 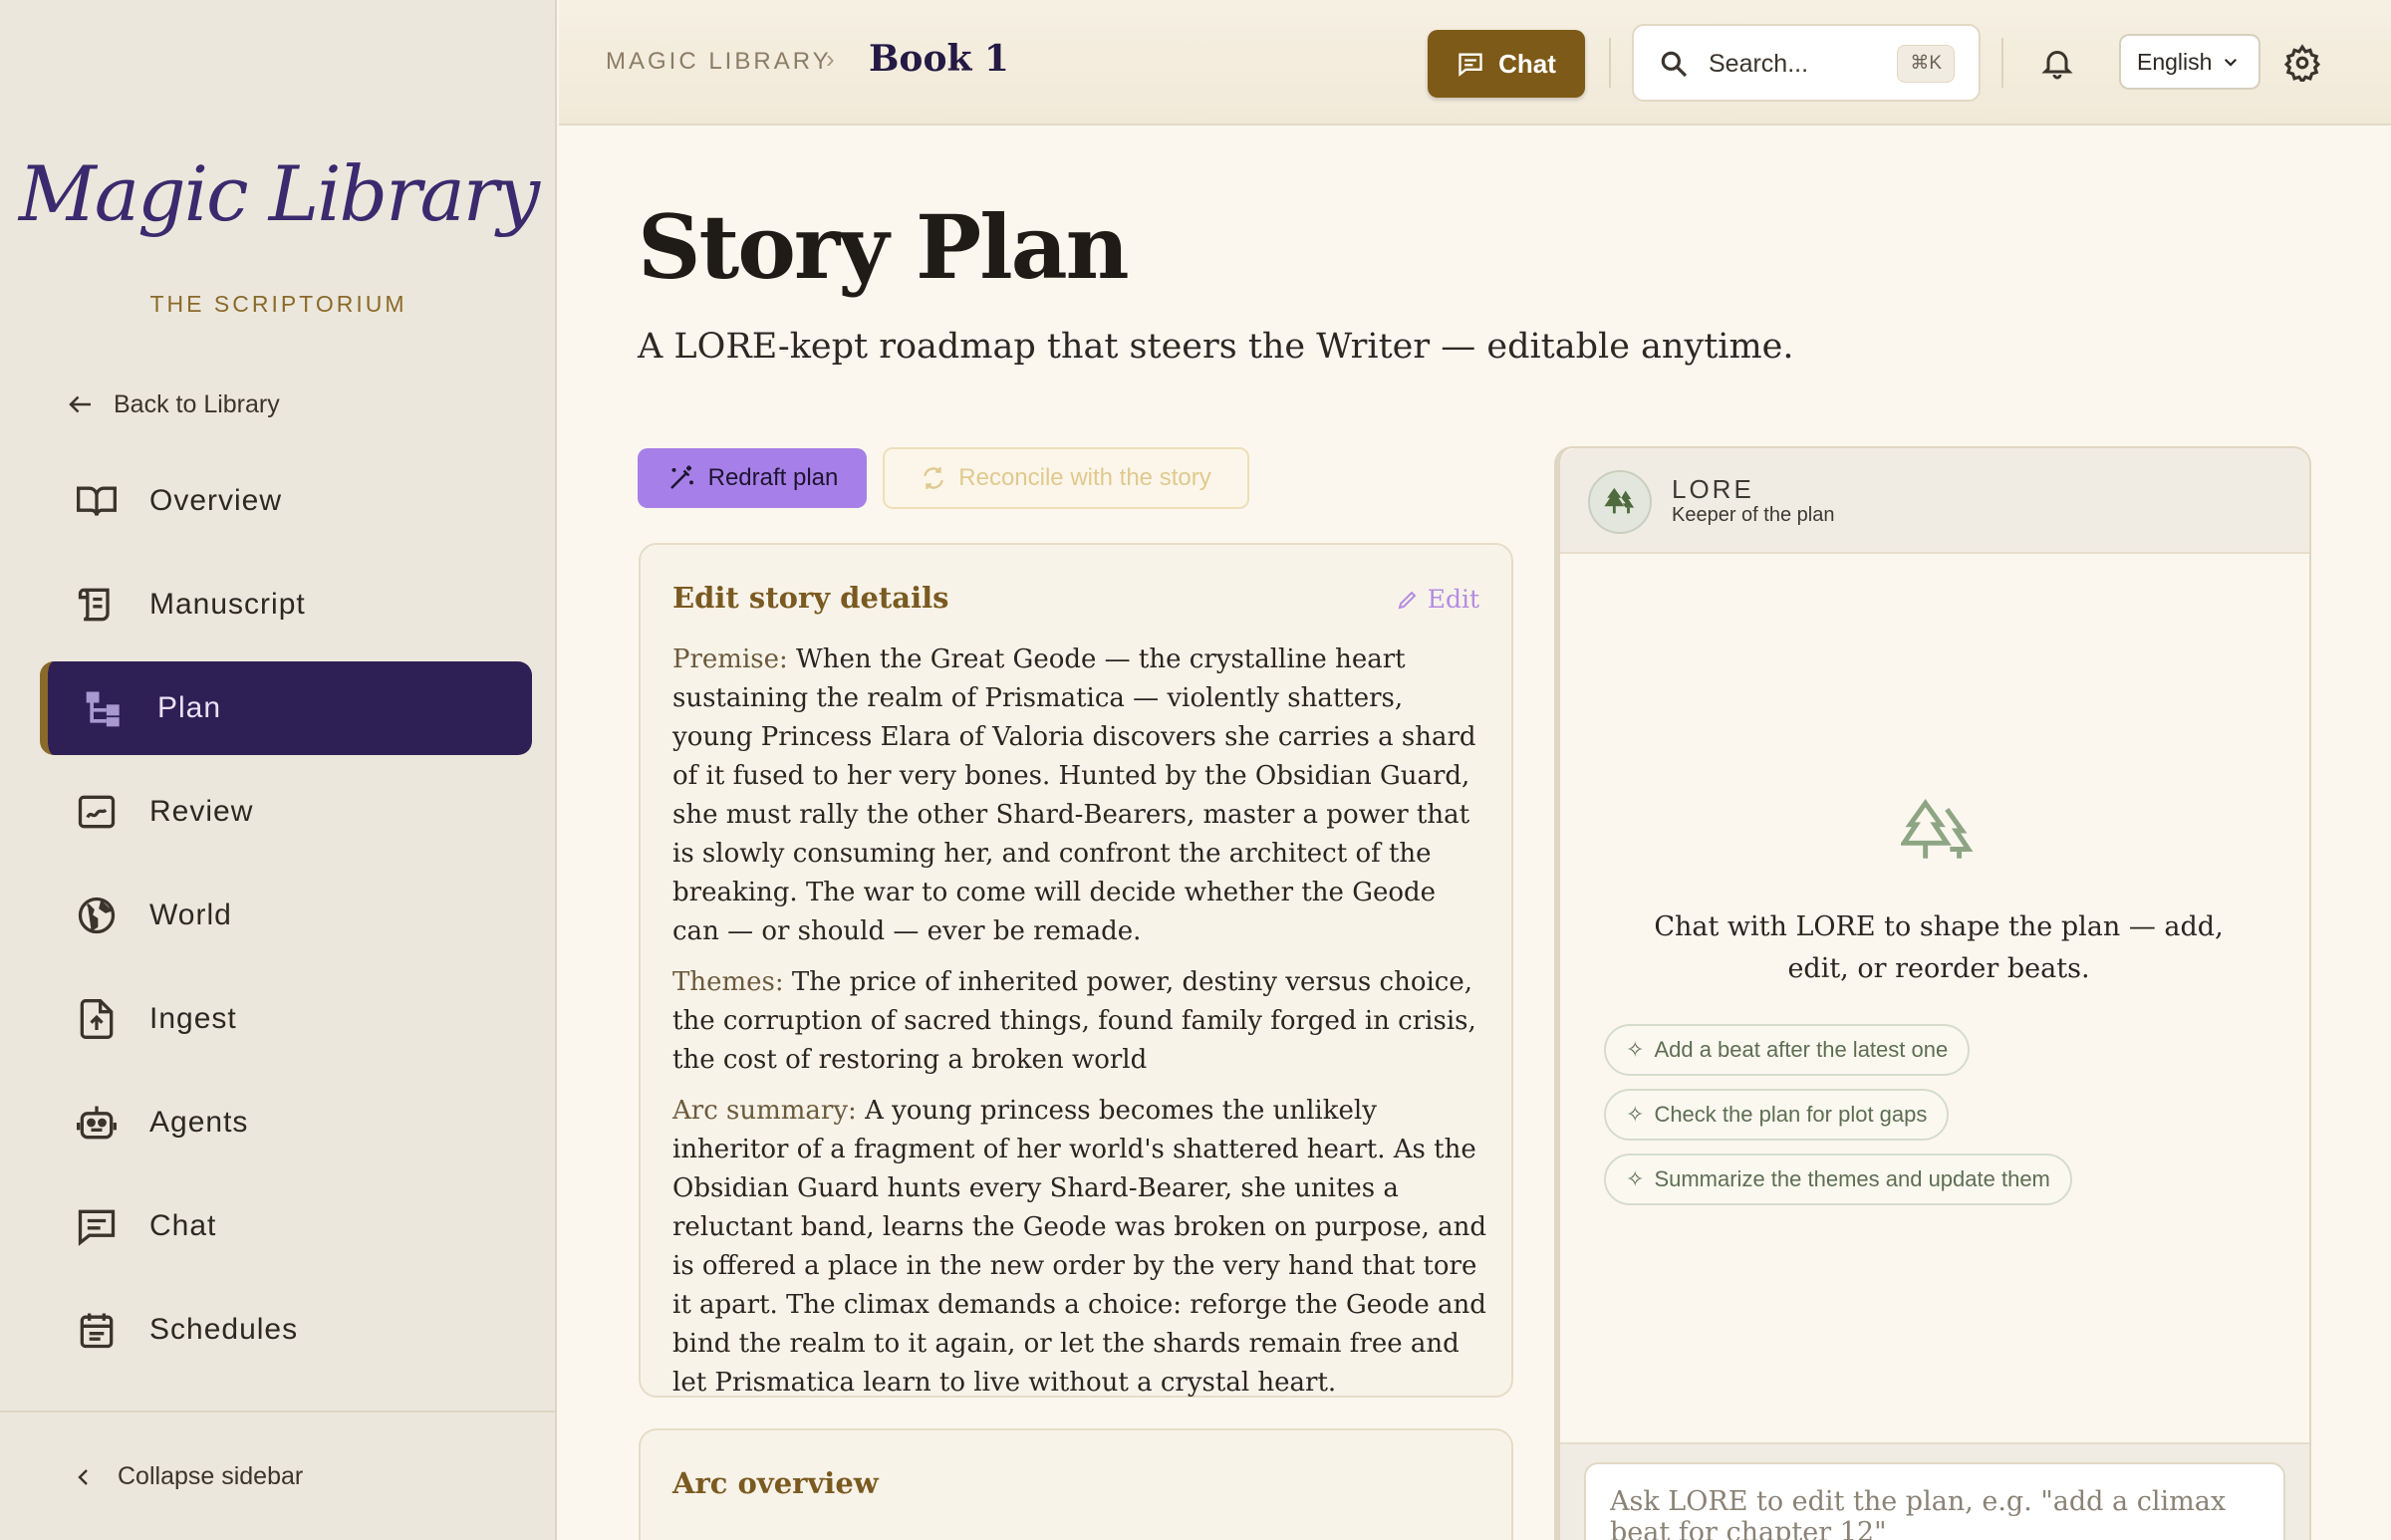 What do you see at coordinates (884, 247) in the screenshot?
I see `page-title: Story Plan` at bounding box center [884, 247].